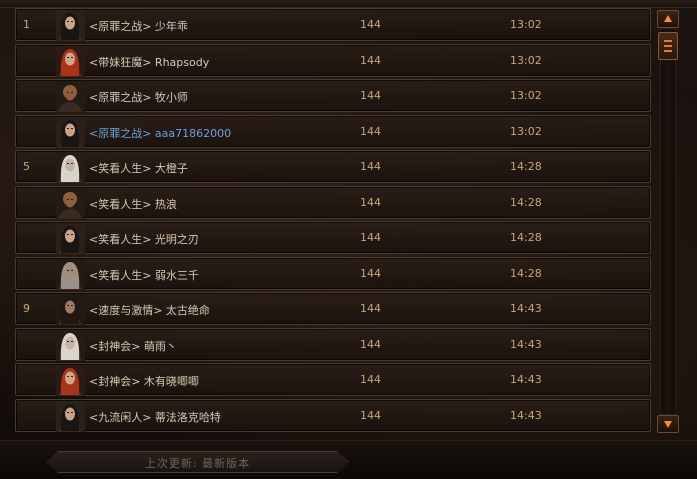 Image resolution: width=697 pixels, height=479 pixels. I want to click on rank-number: 1, so click(26, 24).